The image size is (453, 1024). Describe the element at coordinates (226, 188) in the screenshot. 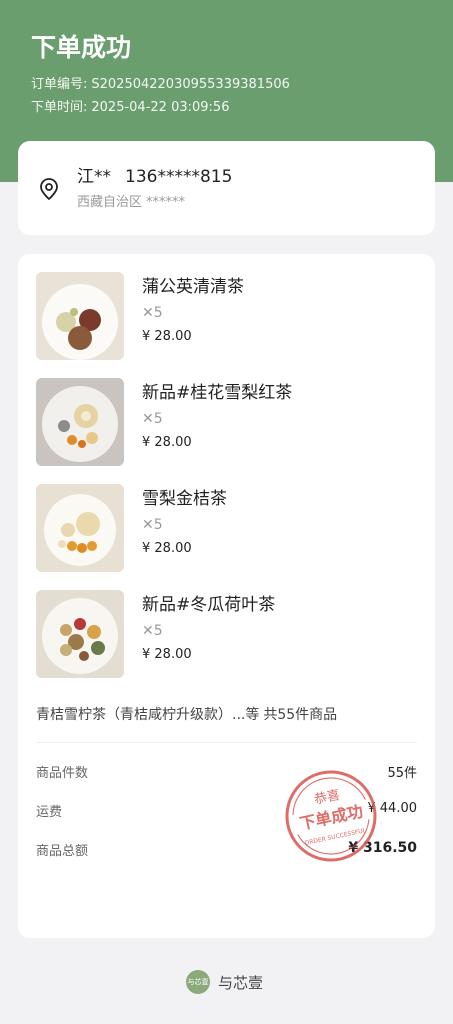

I see `address-card: 江** 136*****815 西藏自治区 ******` at that location.